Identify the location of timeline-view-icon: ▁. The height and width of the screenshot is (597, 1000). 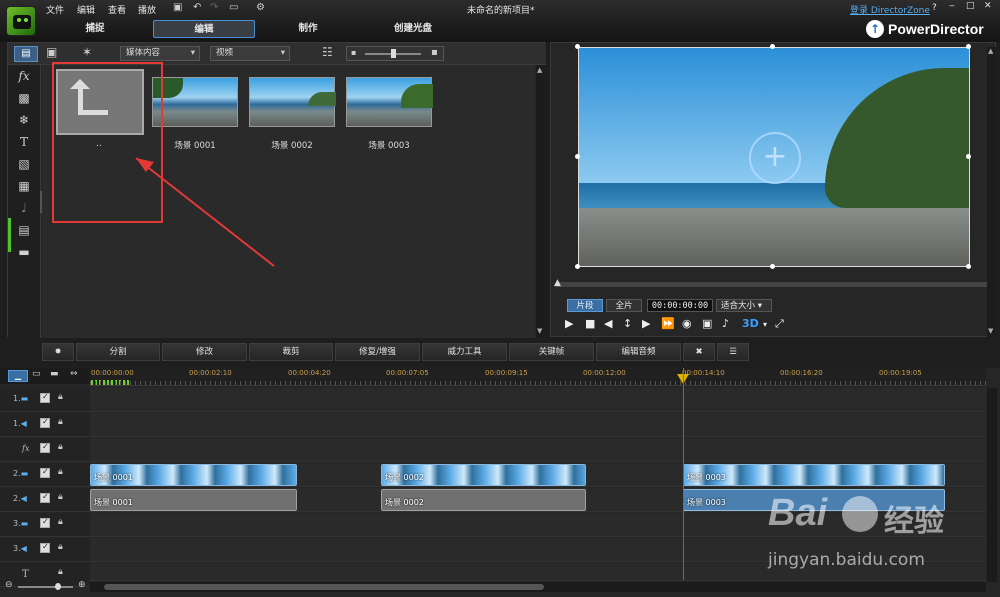
(18, 376).